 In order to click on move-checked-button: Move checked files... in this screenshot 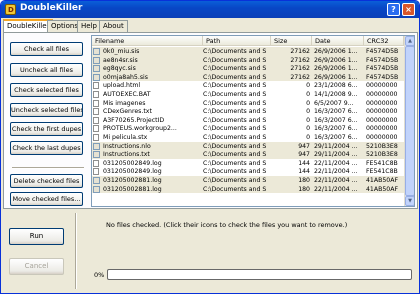, I will do `click(46, 199)`.